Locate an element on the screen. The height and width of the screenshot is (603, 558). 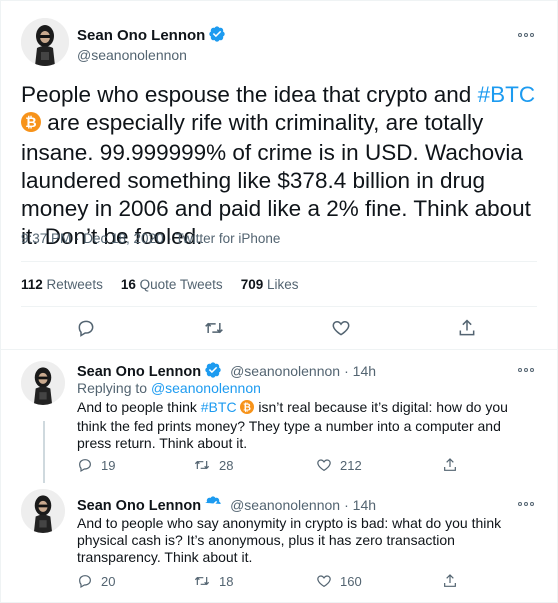
likes-stat: 709 Likes is located at coordinates (270, 284).